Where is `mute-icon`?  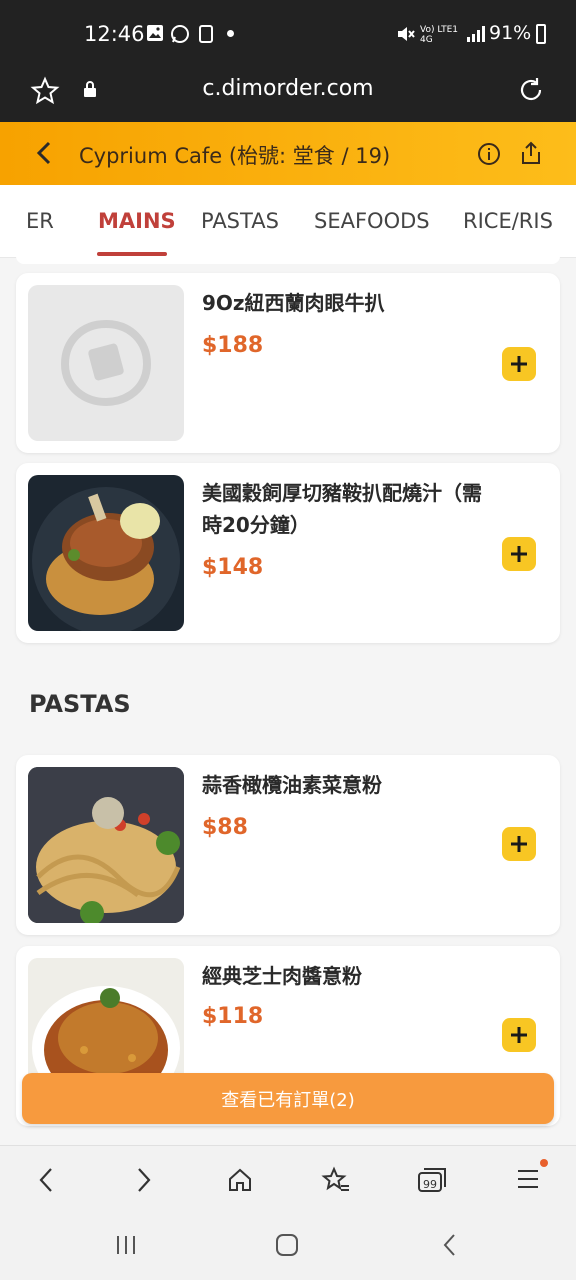 mute-icon is located at coordinates (405, 34).